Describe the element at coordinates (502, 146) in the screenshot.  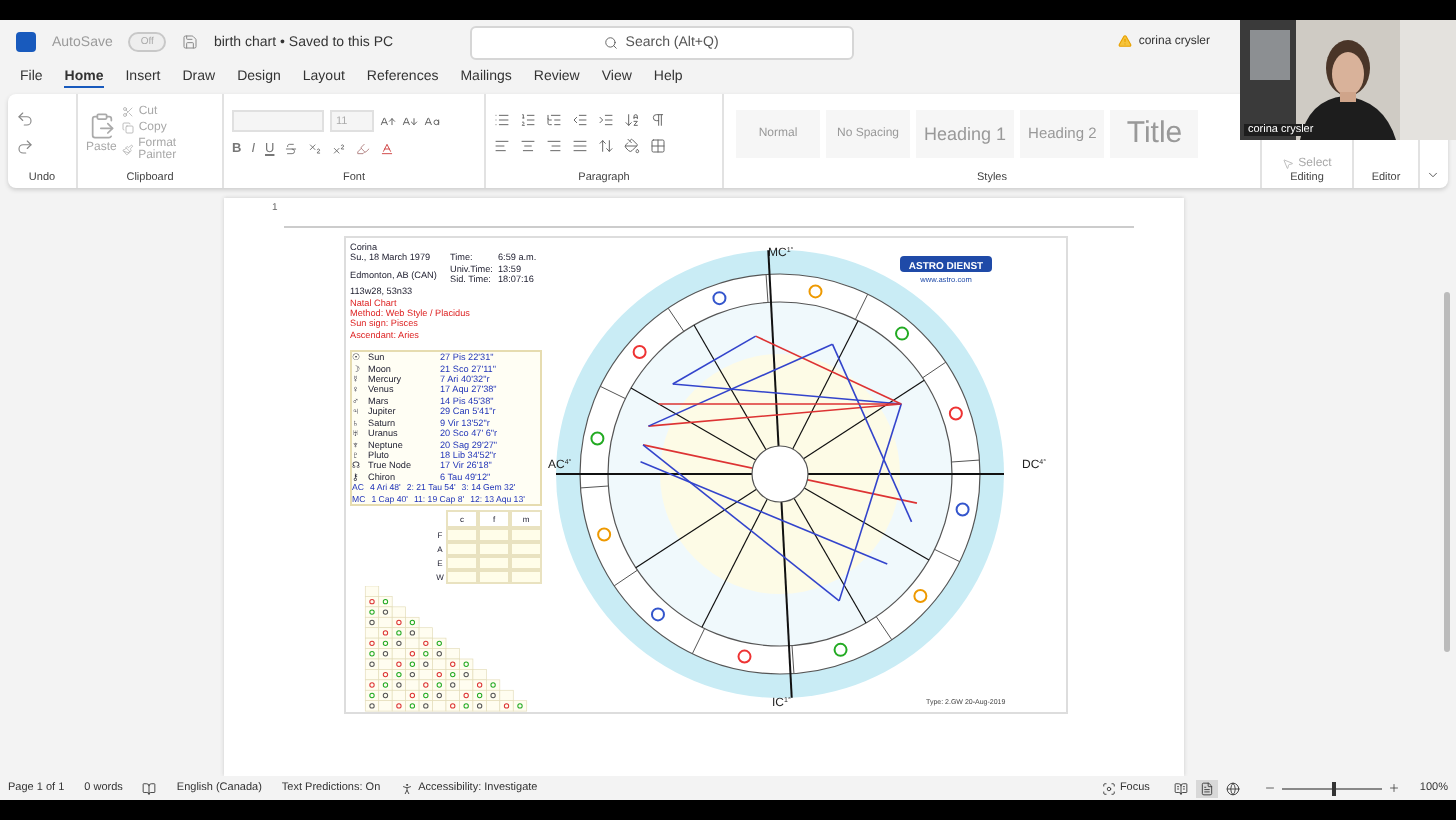
I see `align-left-icon` at that location.